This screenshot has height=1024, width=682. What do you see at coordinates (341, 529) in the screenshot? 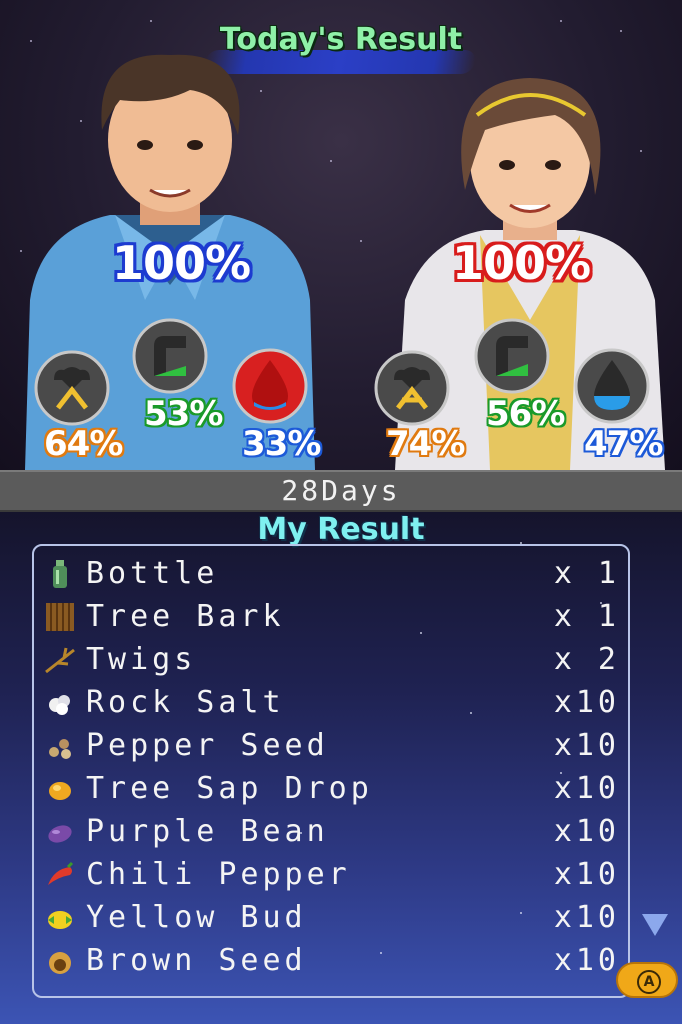
I see `my-result-title: My Result` at bounding box center [341, 529].